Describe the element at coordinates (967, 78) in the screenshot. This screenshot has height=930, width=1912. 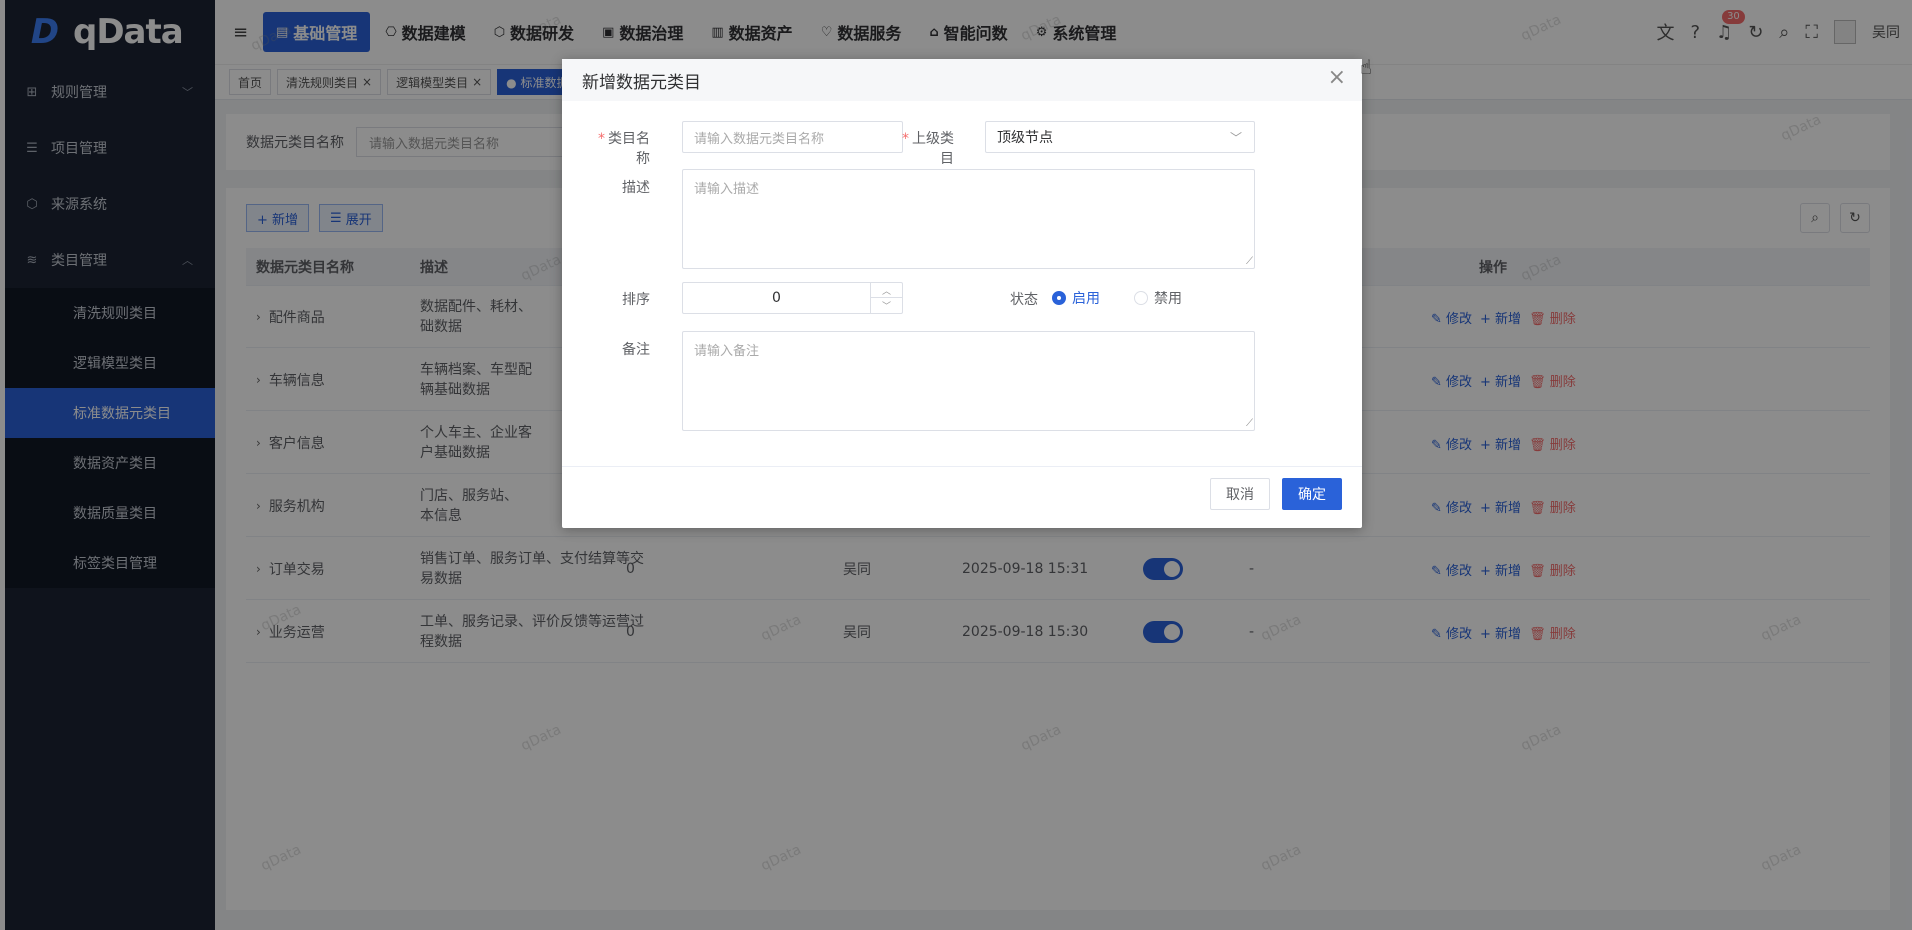
I see `dialog-header: 新增数据元类目 × ☝` at that location.